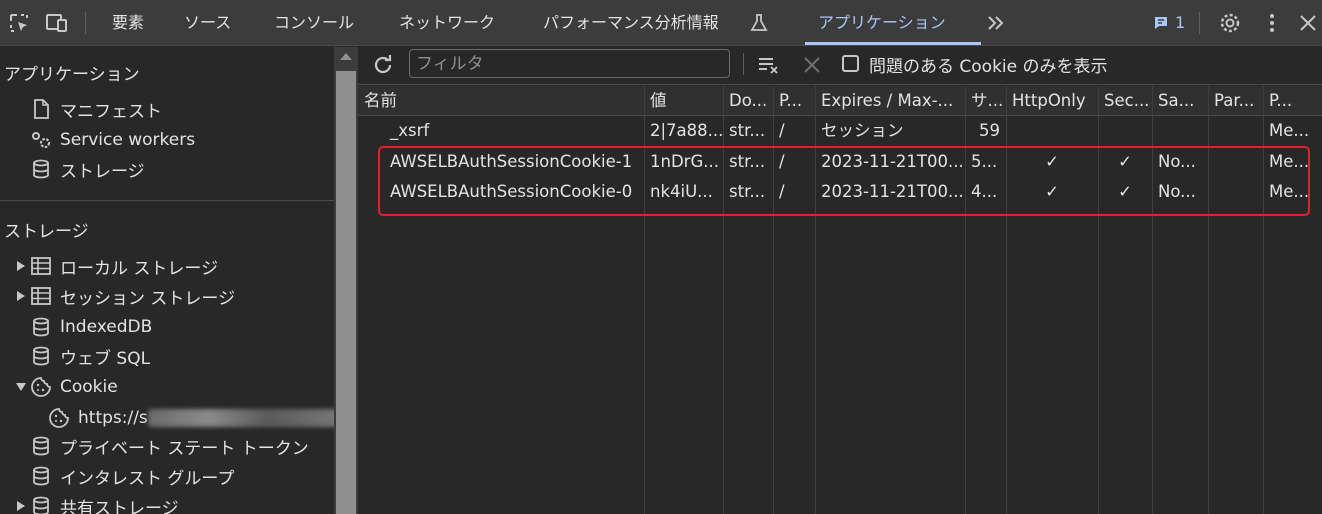  What do you see at coordinates (890, 131) in the screenshot?
I see `cell-expires: セッション` at bounding box center [890, 131].